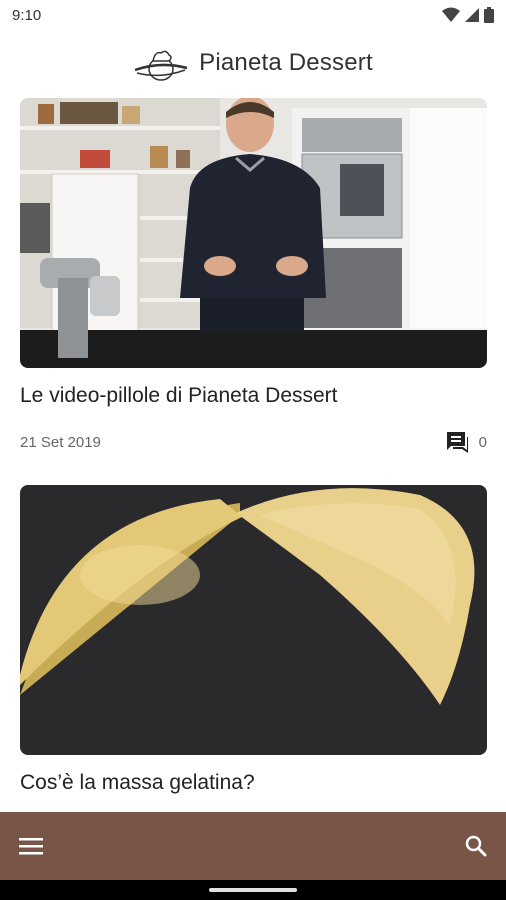 The width and height of the screenshot is (506, 900). Describe the element at coordinates (472, 15) in the screenshot. I see `signal-icon` at that location.